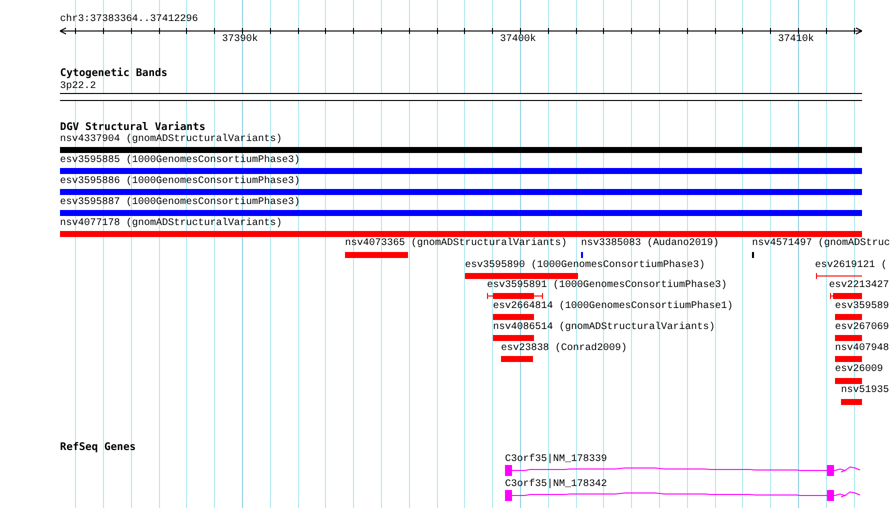  I want to click on variant-label: nsv4337904 (gnomADStructuralVariants), so click(171, 140).